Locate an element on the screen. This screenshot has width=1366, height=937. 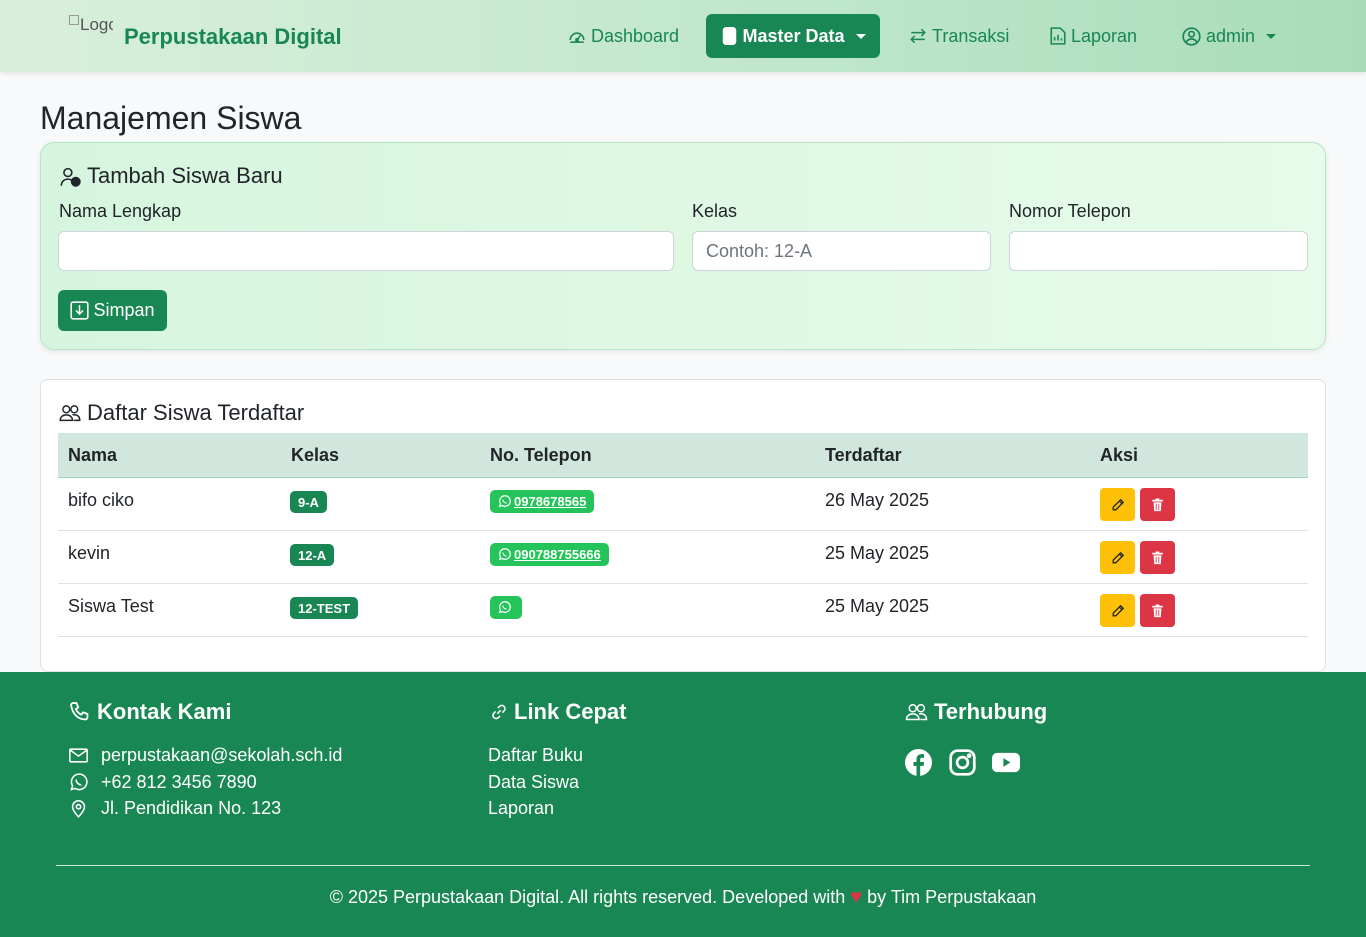
nav-transaksi: Transaksi is located at coordinates (959, 36).